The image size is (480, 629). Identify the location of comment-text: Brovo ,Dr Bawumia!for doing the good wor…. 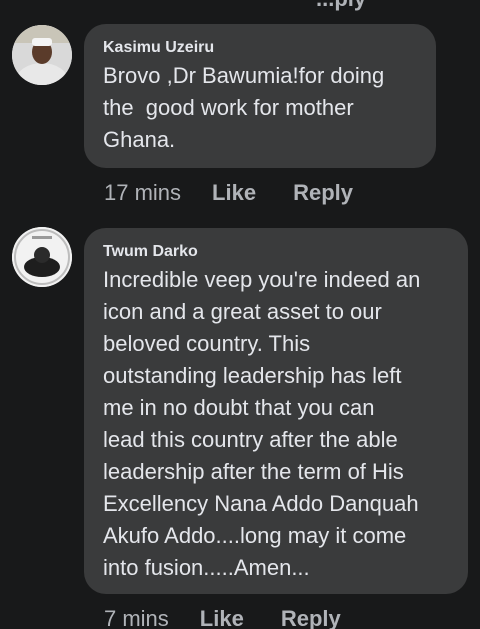
(244, 107).